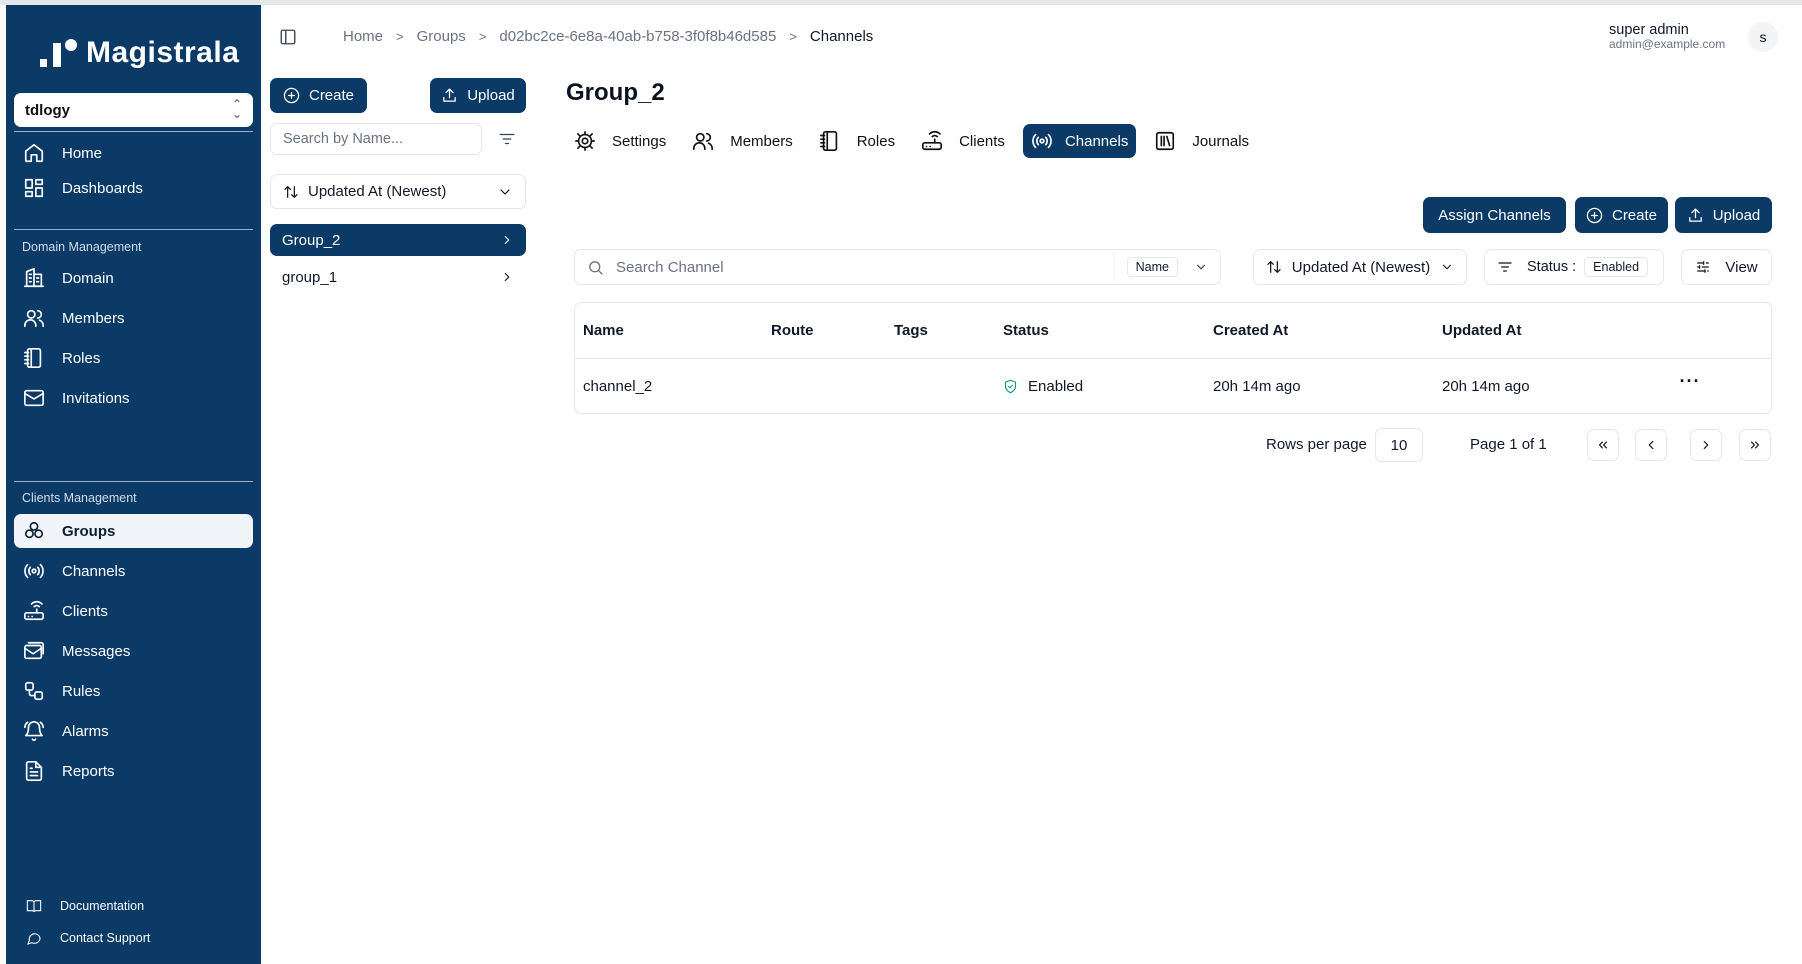  I want to click on group-sort-select: Updated At (Newest), so click(398, 191).